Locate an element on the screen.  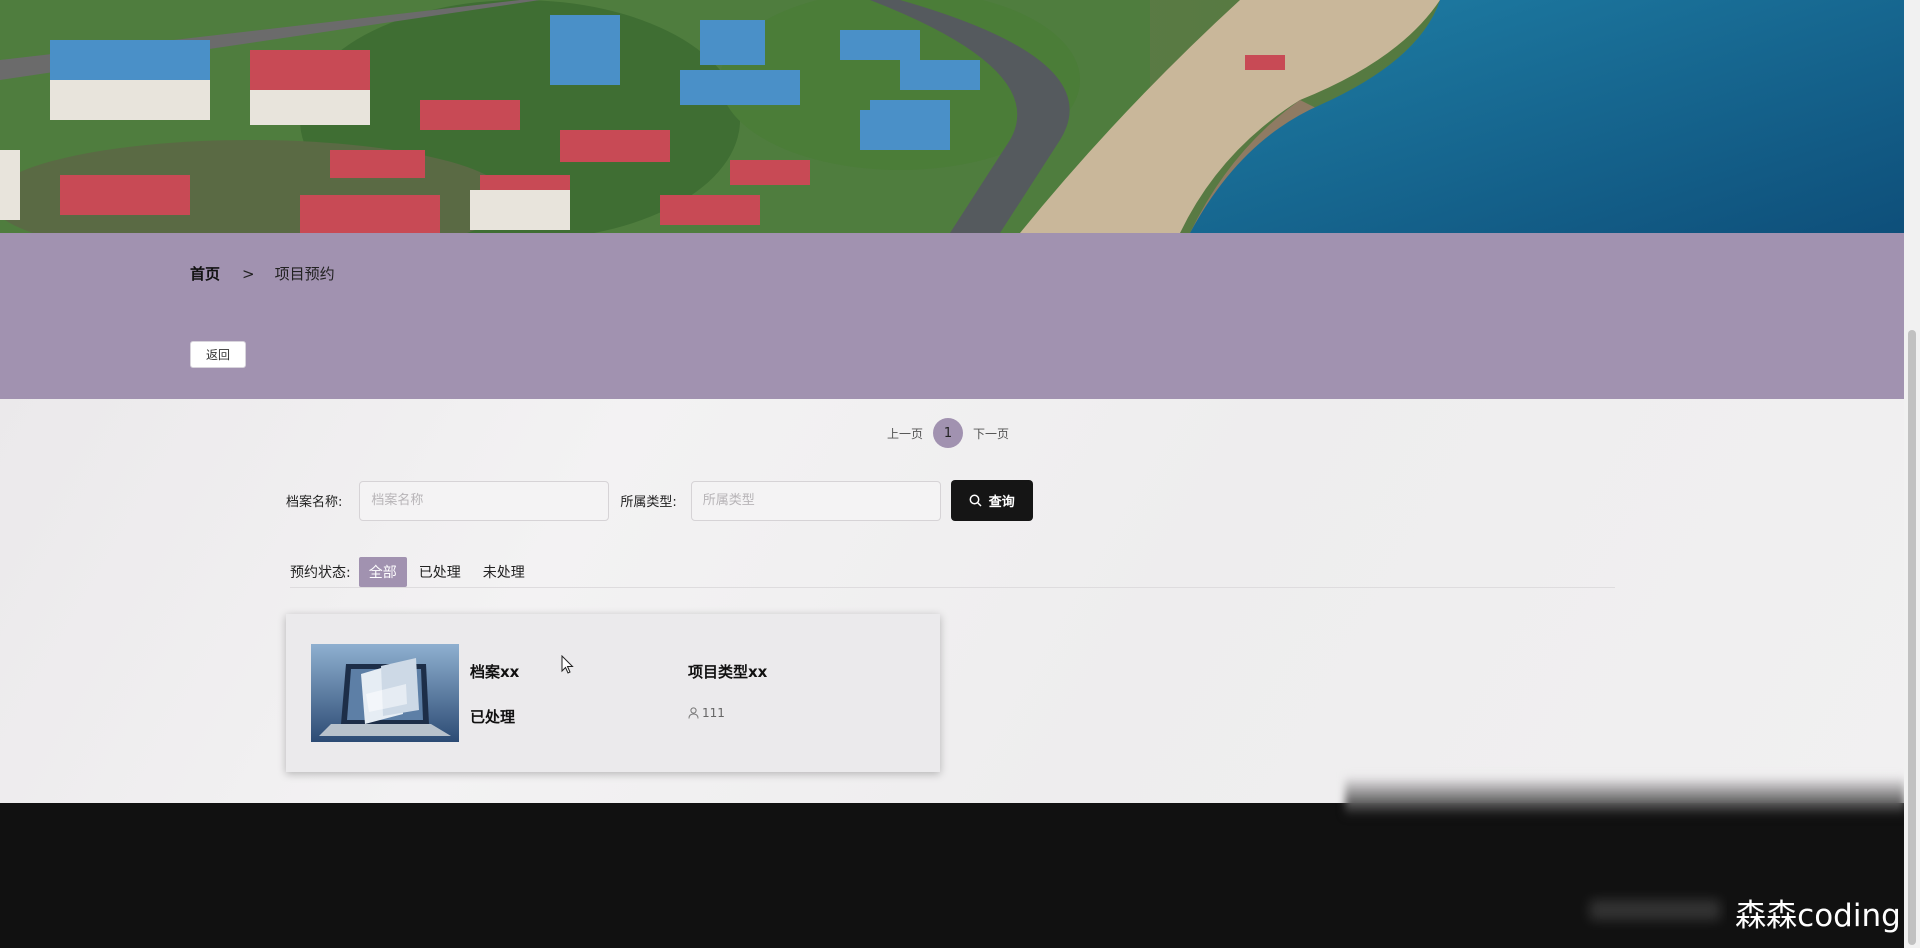
back-button: 返回 is located at coordinates (218, 354).